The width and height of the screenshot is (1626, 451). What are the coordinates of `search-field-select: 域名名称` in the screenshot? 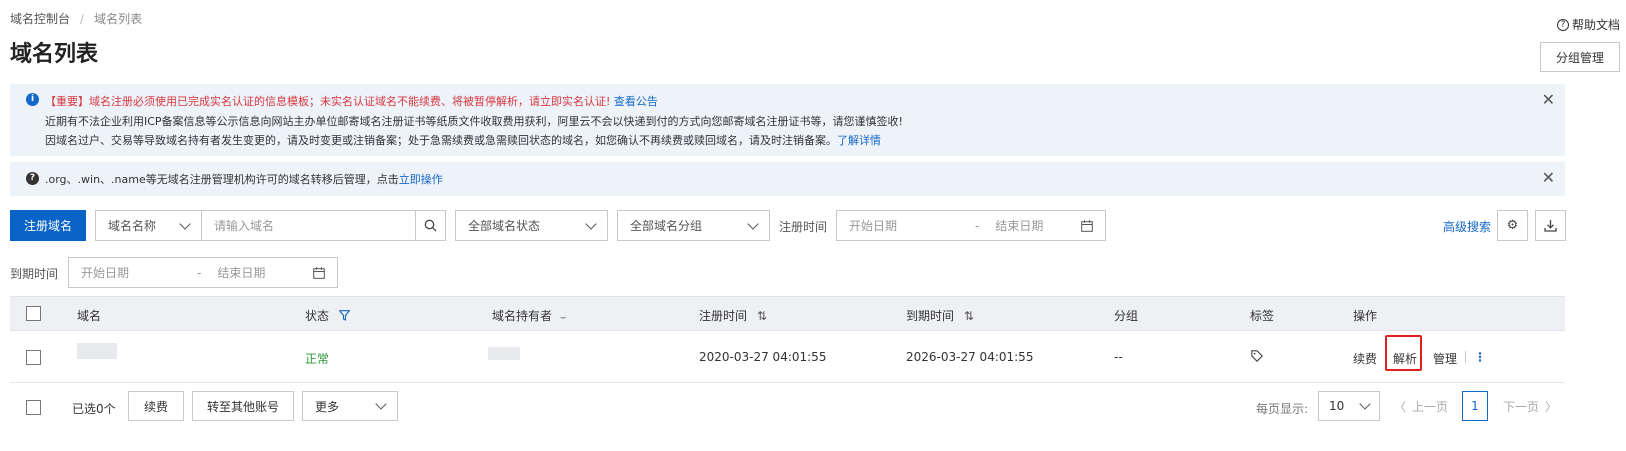 It's located at (148, 225).